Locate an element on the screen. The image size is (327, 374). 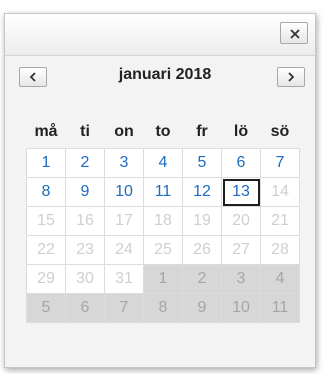
weekday-header: må is located at coordinates (46, 131).